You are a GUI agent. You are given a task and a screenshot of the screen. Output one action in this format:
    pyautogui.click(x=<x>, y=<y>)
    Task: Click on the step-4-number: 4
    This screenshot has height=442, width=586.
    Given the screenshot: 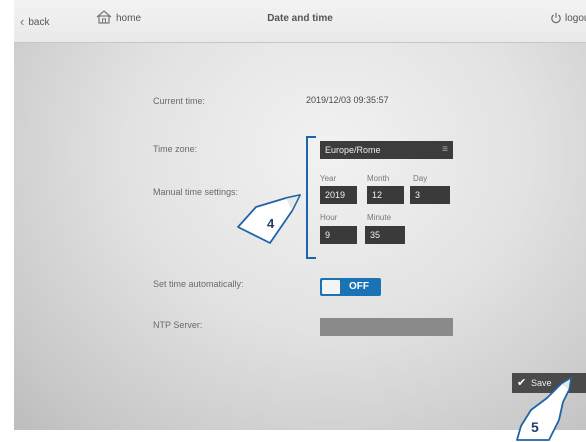 What is the action you would take?
    pyautogui.click(x=271, y=223)
    